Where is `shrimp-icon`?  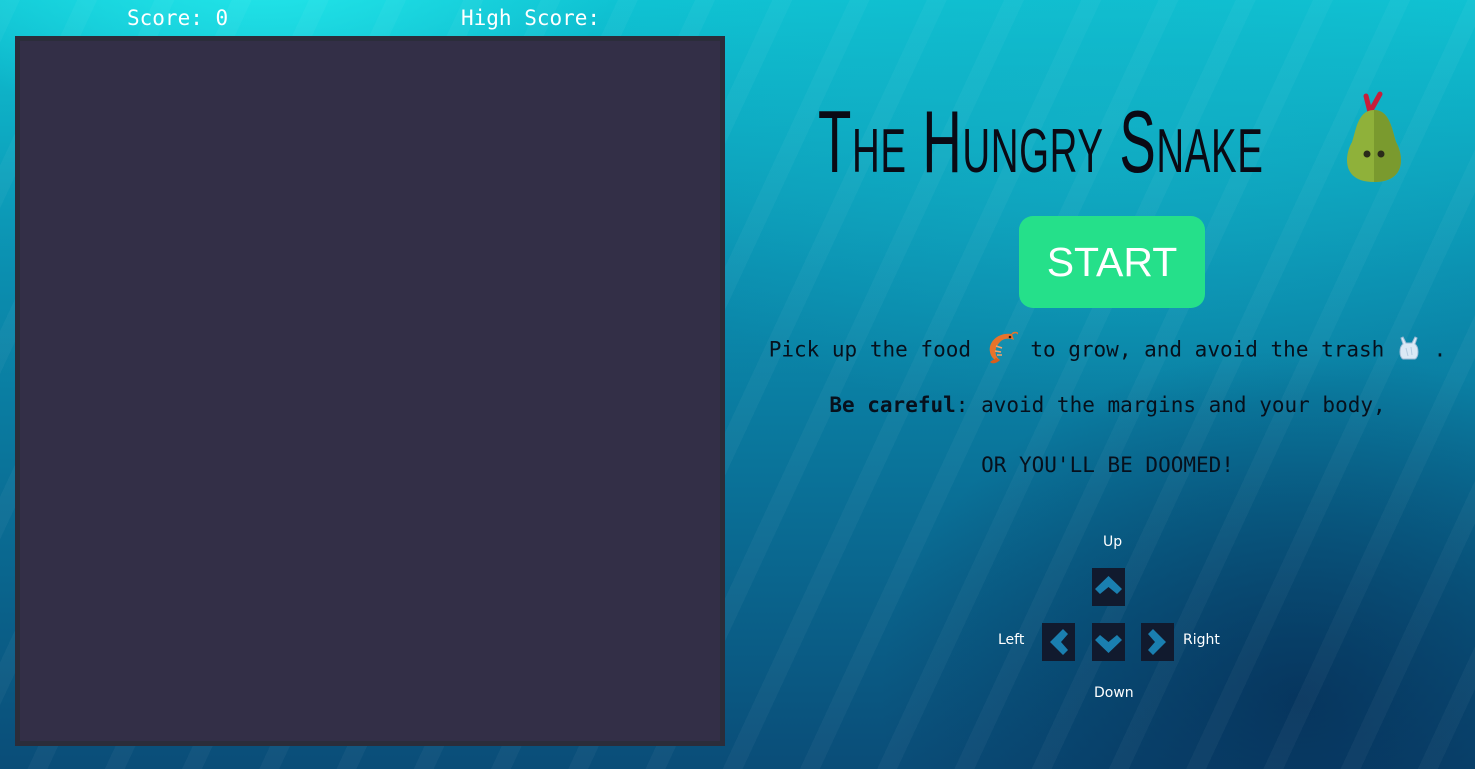 shrimp-icon is located at coordinates (1001, 350).